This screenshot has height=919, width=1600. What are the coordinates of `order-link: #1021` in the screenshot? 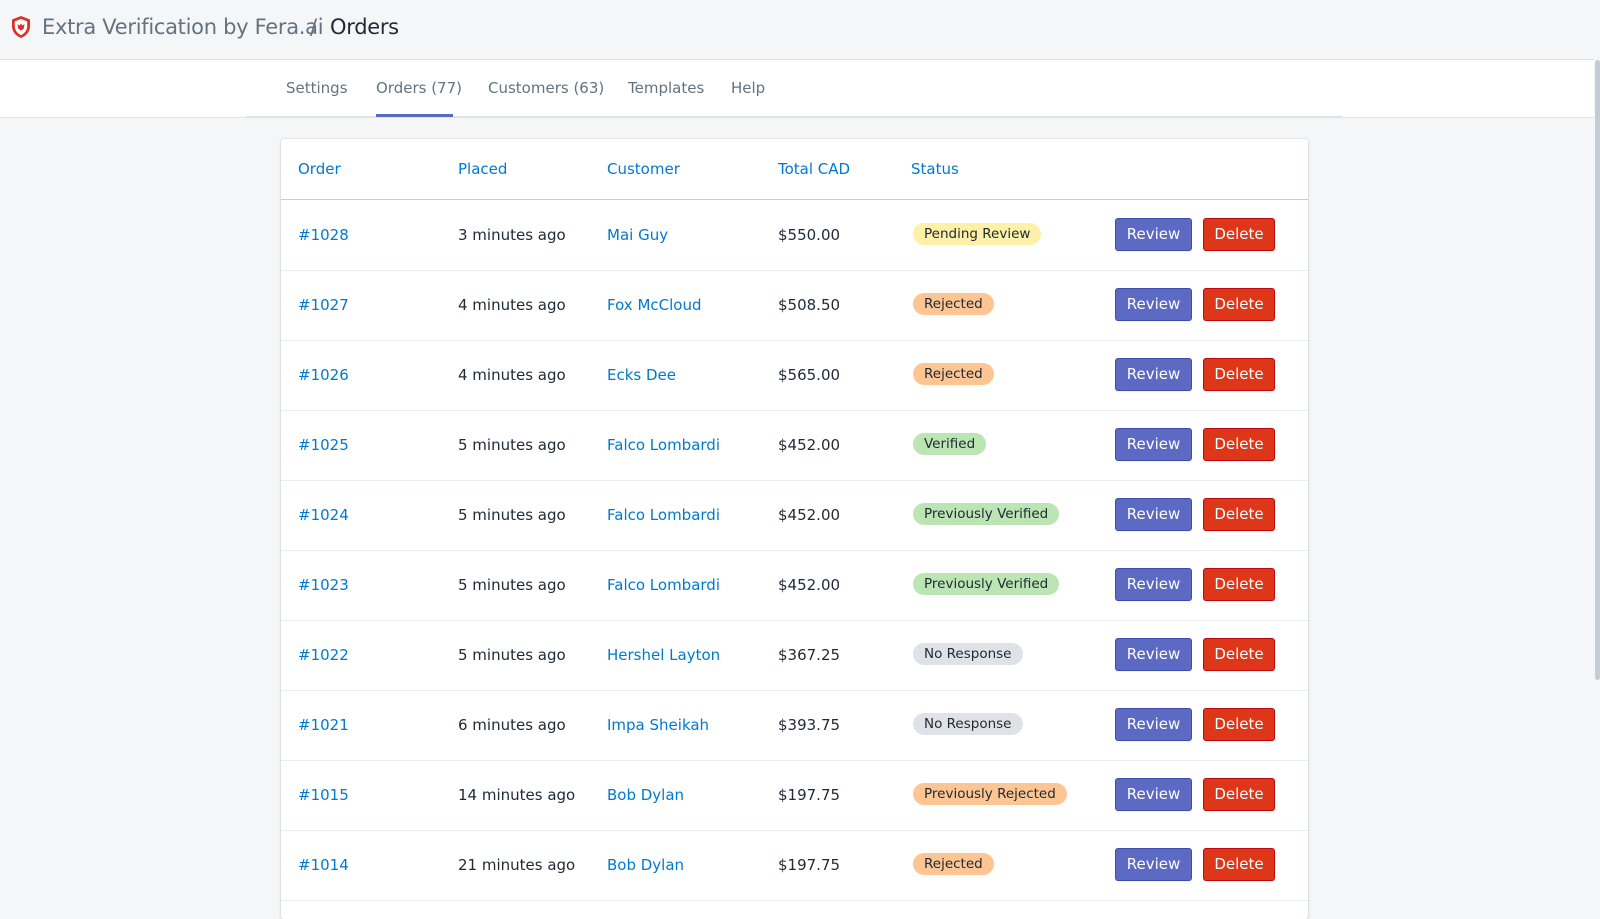 It's located at (323, 725).